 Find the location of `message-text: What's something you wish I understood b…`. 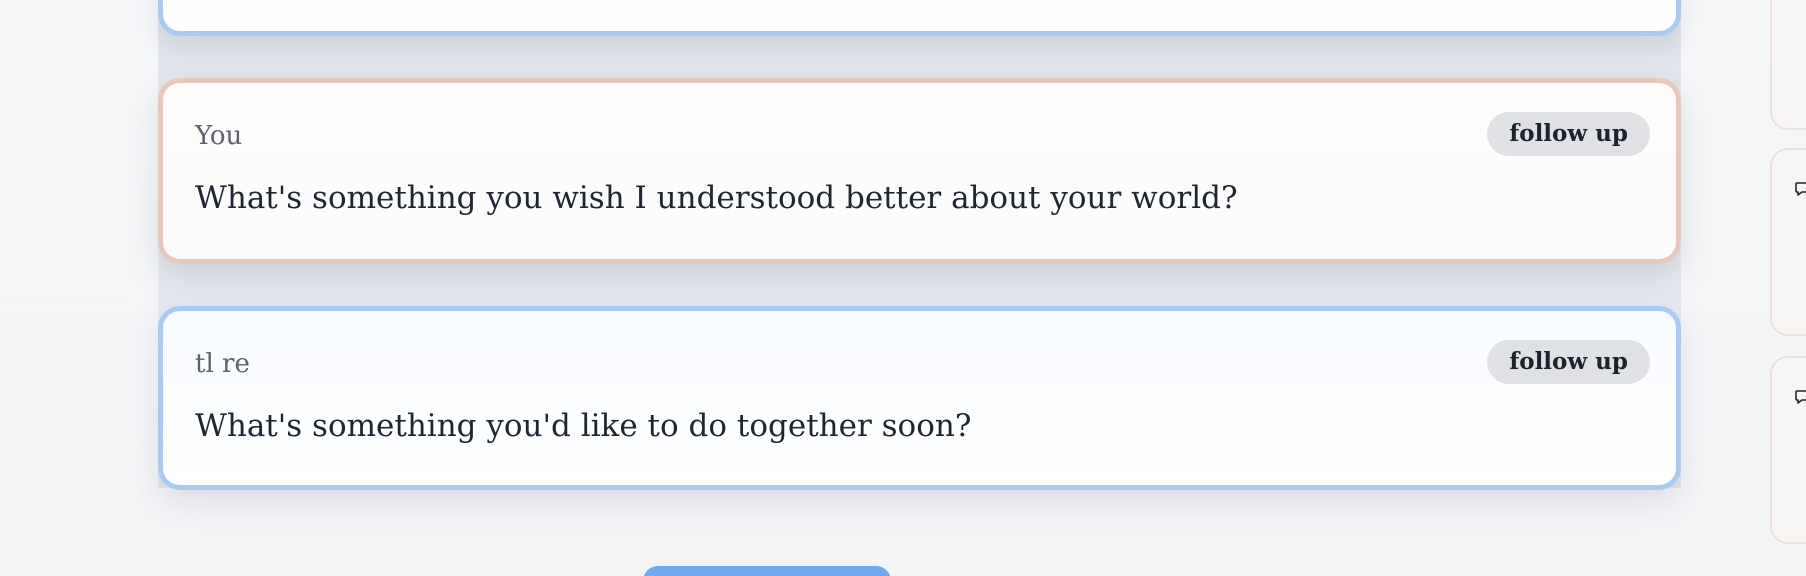

message-text: What's something you wish I understood b… is located at coordinates (716, 198).